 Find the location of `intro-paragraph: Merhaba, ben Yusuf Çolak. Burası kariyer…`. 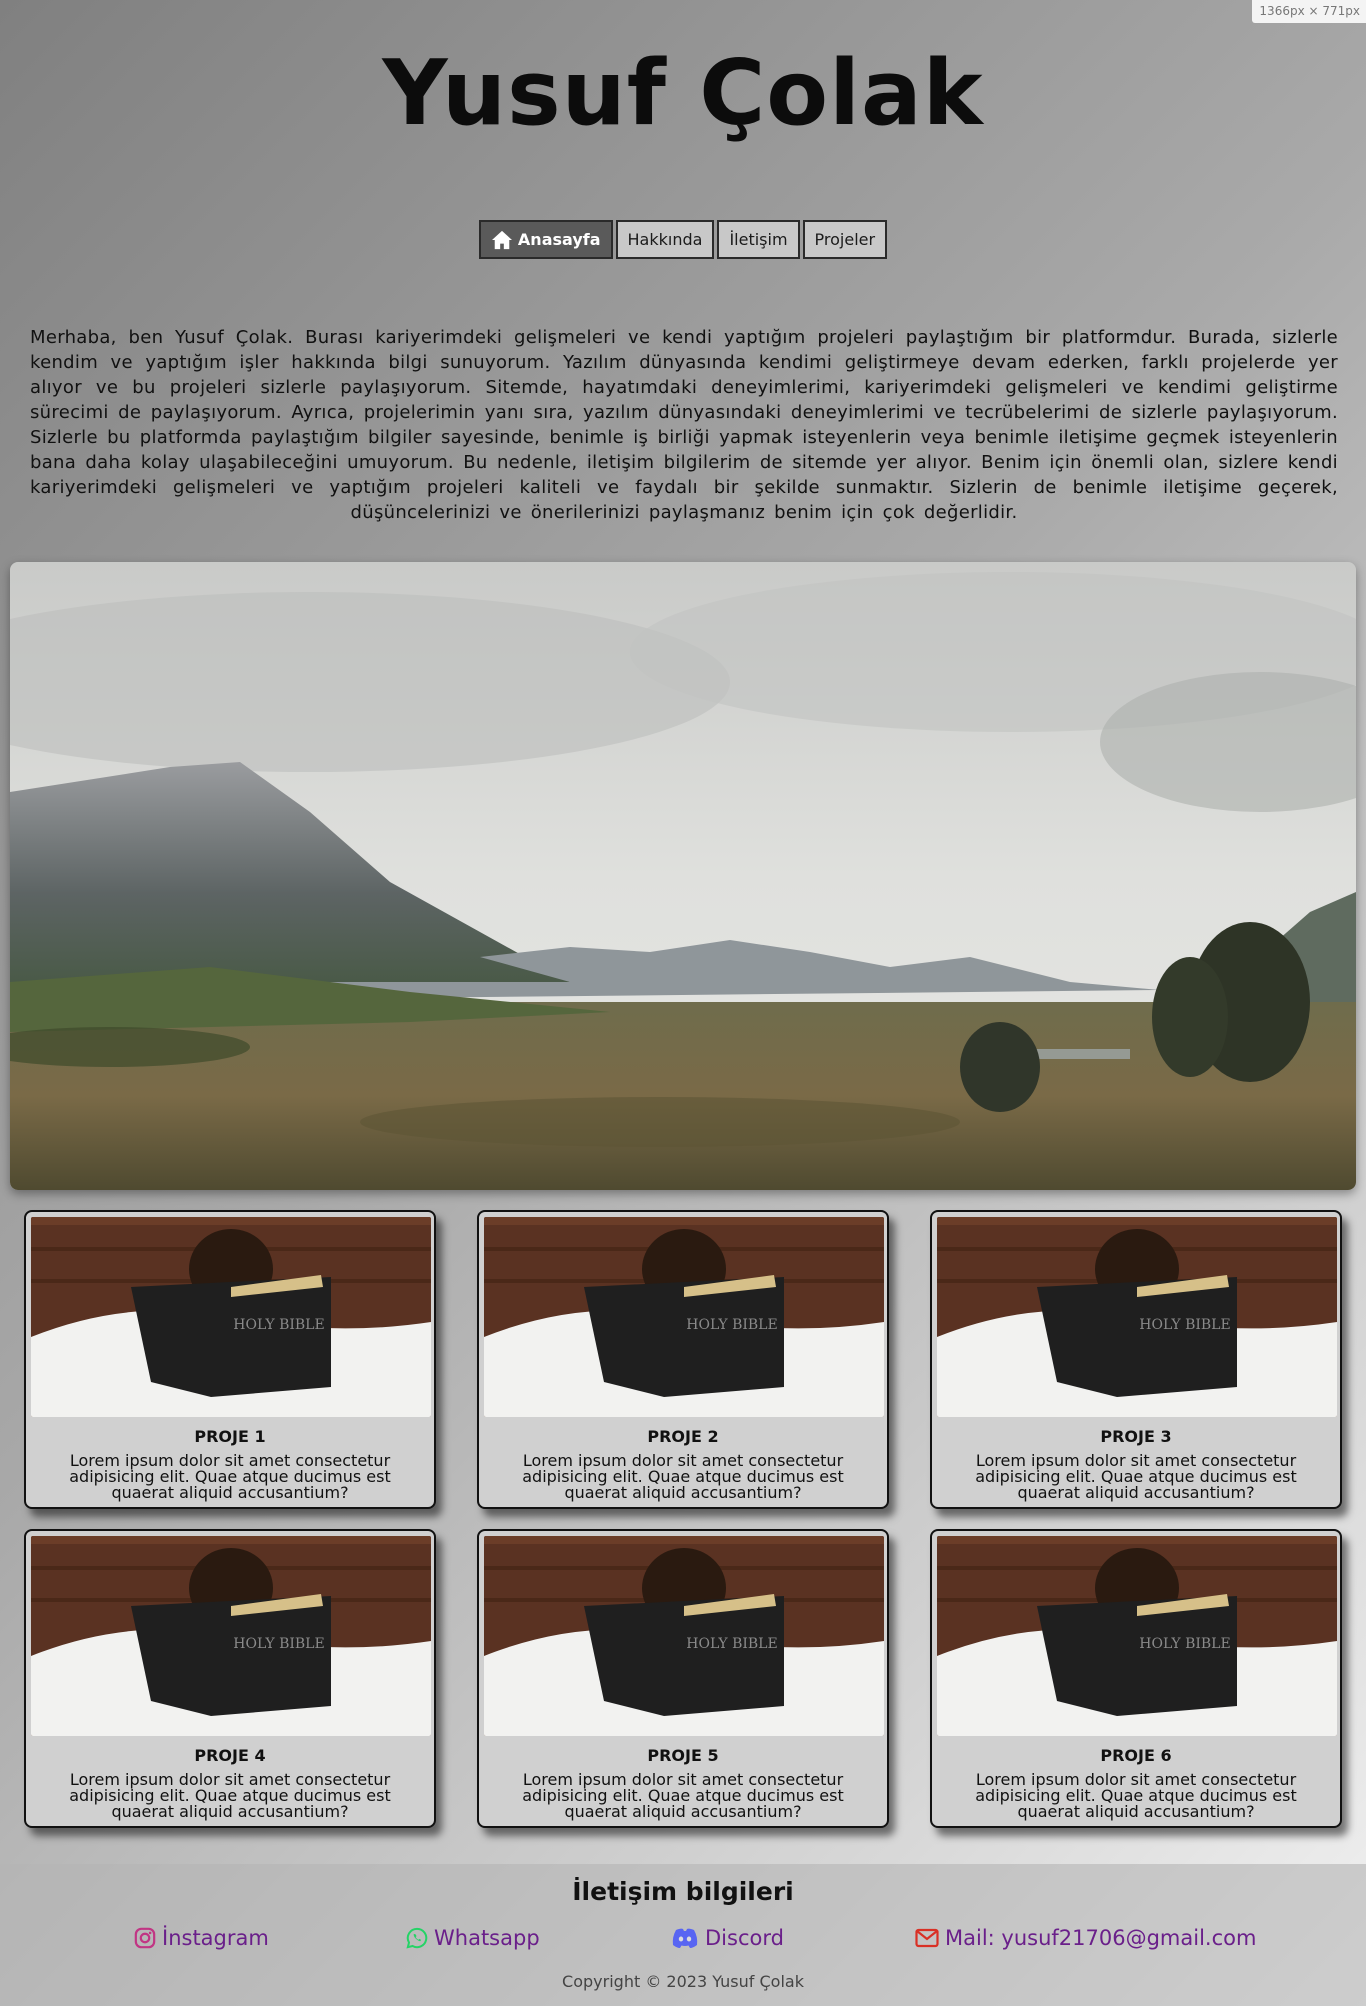

intro-paragraph: Merhaba, ben Yusuf Çolak. Burası kariyer… is located at coordinates (684, 425).